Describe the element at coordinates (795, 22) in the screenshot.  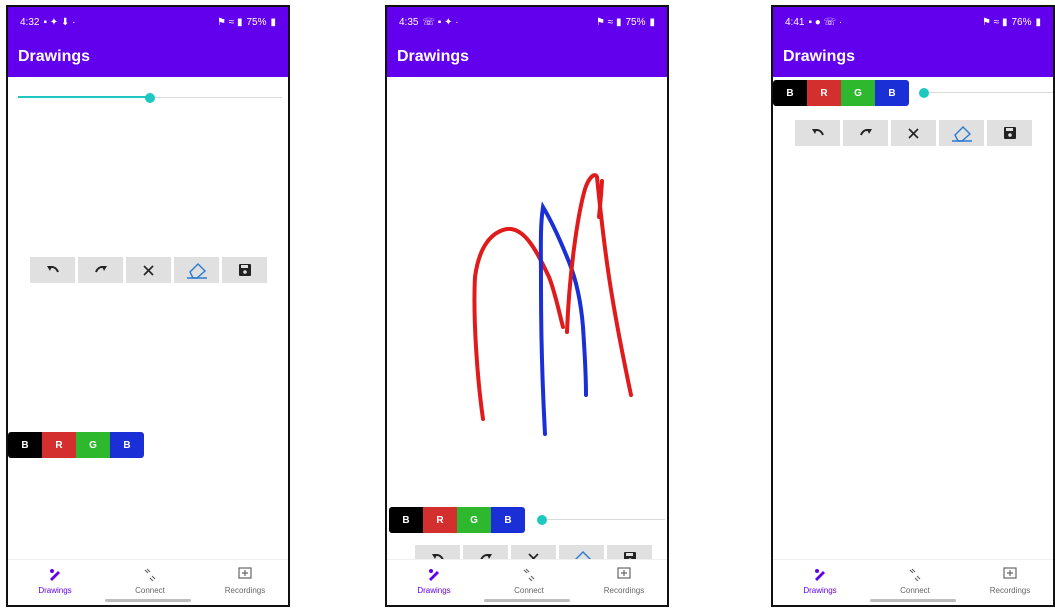
I see `status-time: 4:41` at that location.